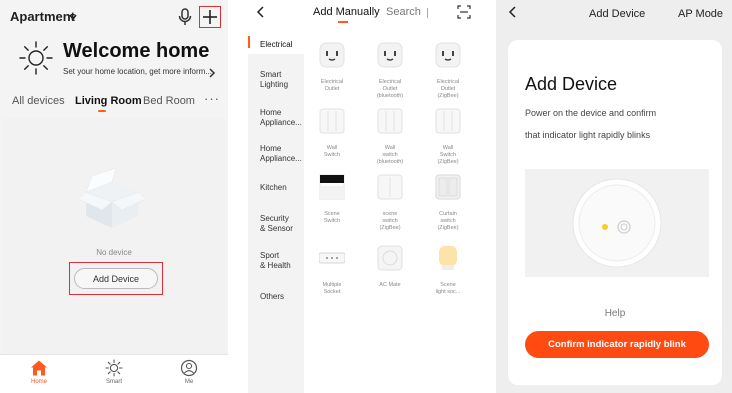 This screenshot has width=732, height=393. Describe the element at coordinates (390, 203) in the screenshot. I see `device-tile: scene switch (ZigBee)` at that location.